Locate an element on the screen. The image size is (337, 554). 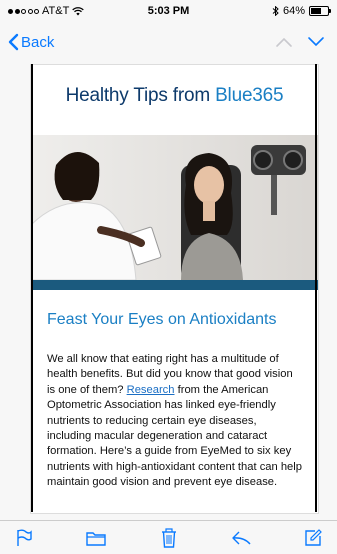
folder-icon is located at coordinates (96, 538).